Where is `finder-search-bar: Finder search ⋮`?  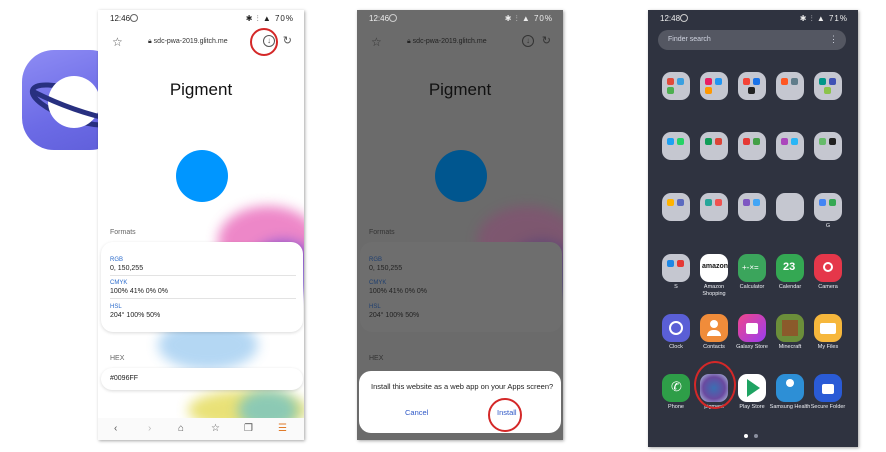 finder-search-bar: Finder search ⋮ is located at coordinates (752, 40).